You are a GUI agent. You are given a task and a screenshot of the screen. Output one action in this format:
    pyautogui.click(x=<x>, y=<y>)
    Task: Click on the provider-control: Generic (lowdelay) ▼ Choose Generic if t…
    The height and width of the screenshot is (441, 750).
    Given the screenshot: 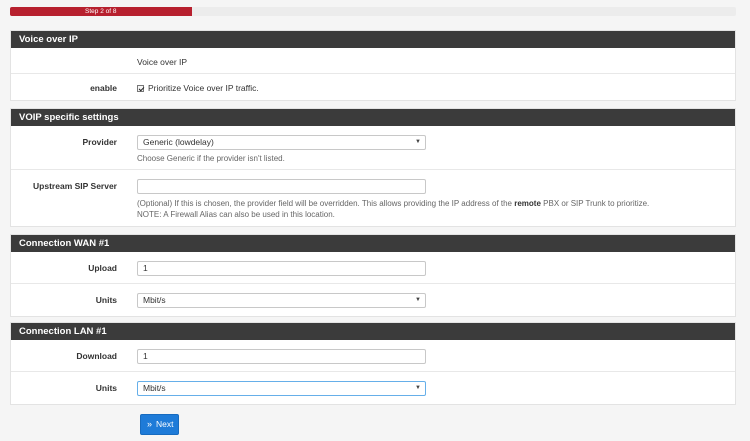 What is the action you would take?
    pyautogui.click(x=281, y=149)
    